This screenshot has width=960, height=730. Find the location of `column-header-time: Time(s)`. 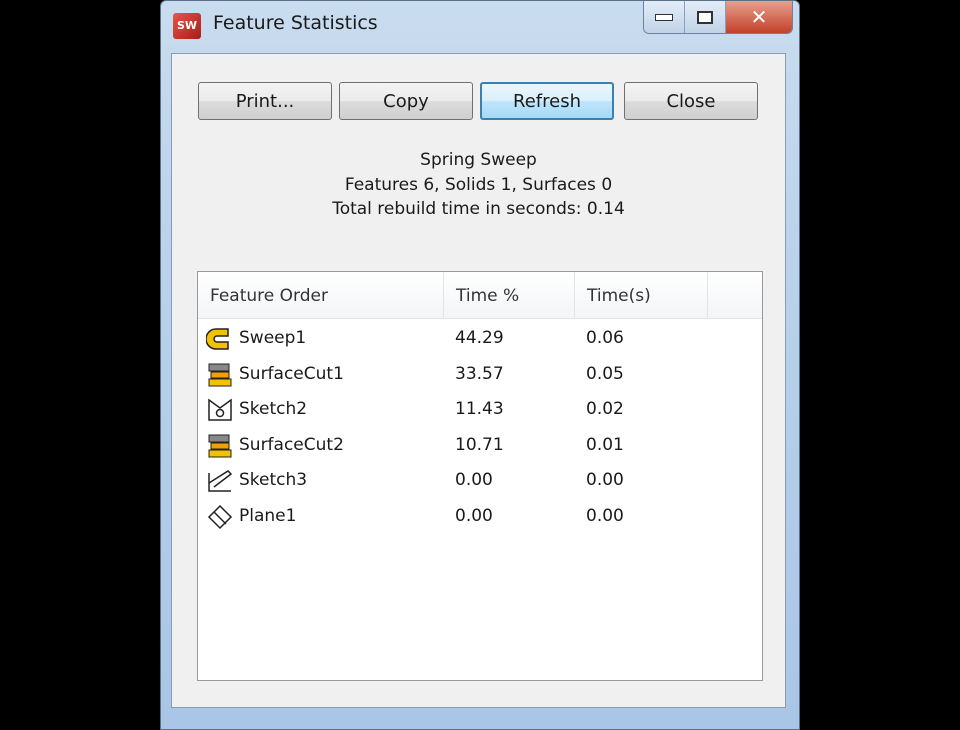

column-header-time: Time(s) is located at coordinates (641, 295).